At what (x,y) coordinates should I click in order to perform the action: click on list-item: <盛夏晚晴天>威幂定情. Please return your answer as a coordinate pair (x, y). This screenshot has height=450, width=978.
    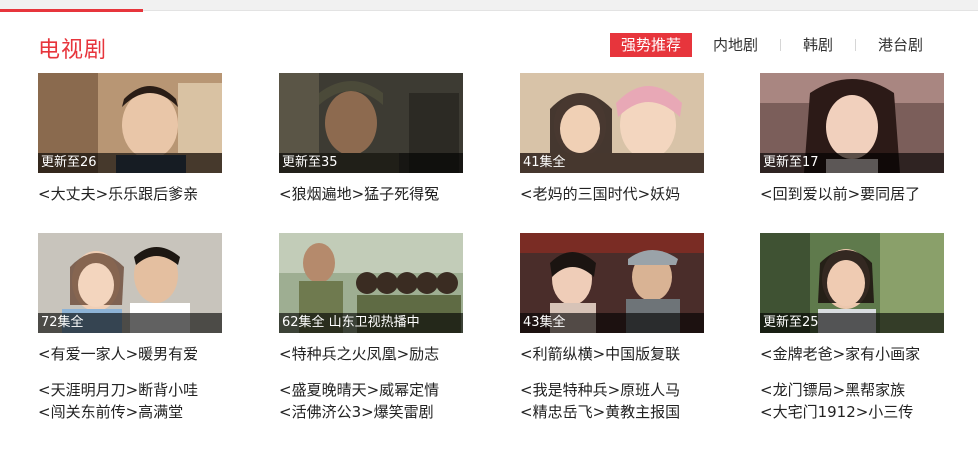
    Looking at the image, I should click on (384, 390).